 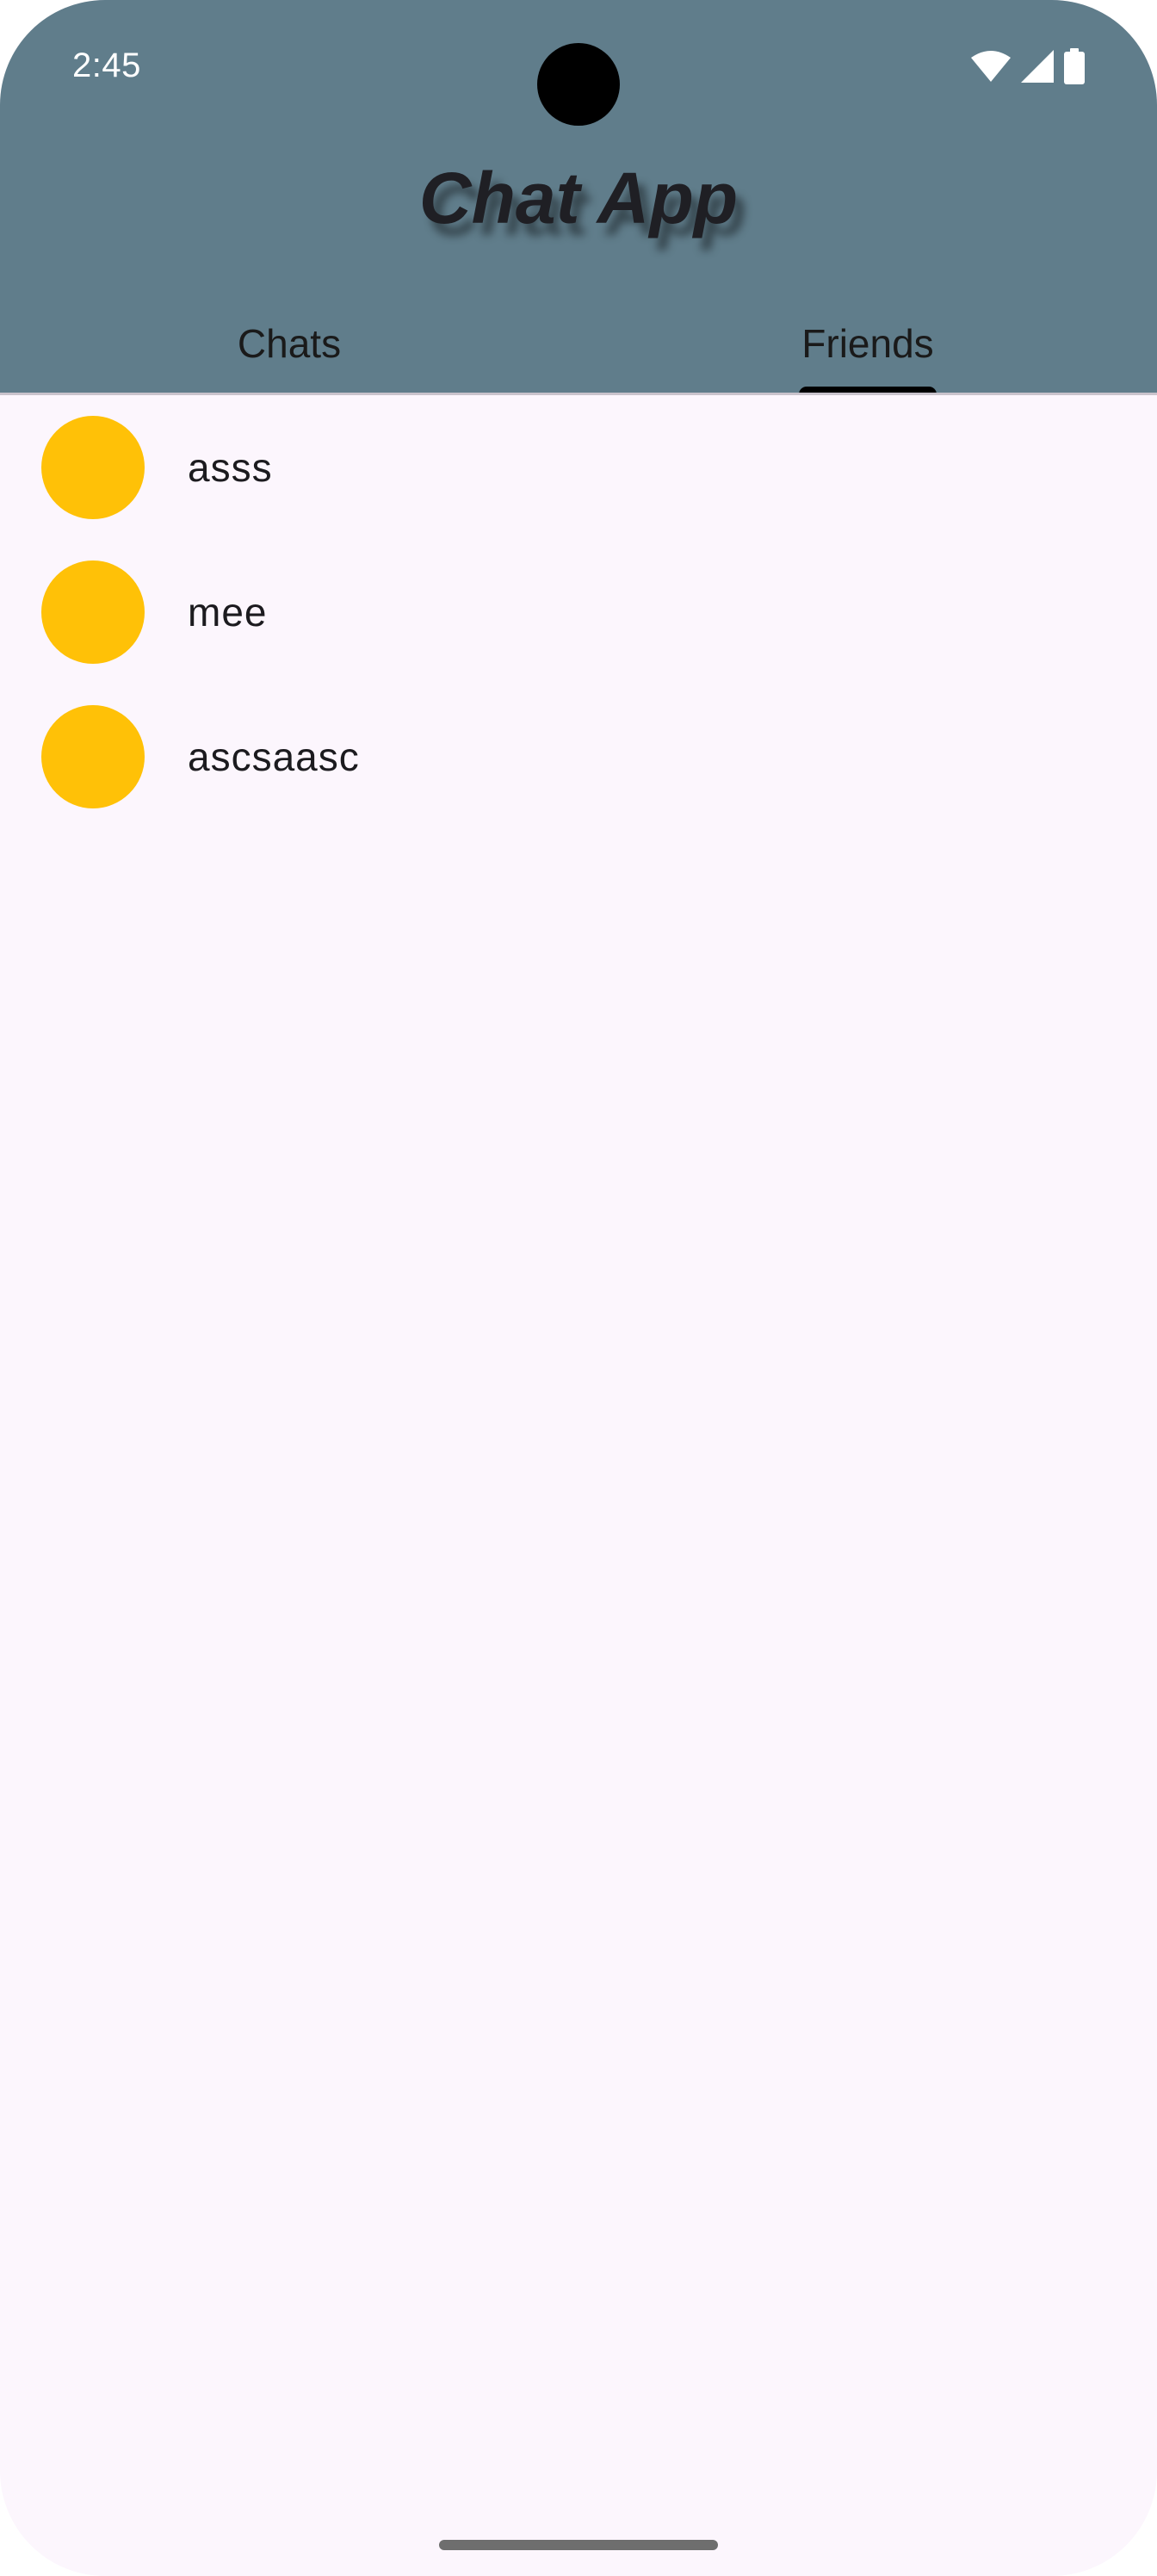 I want to click on cell-signal-icon, so click(x=1037, y=68).